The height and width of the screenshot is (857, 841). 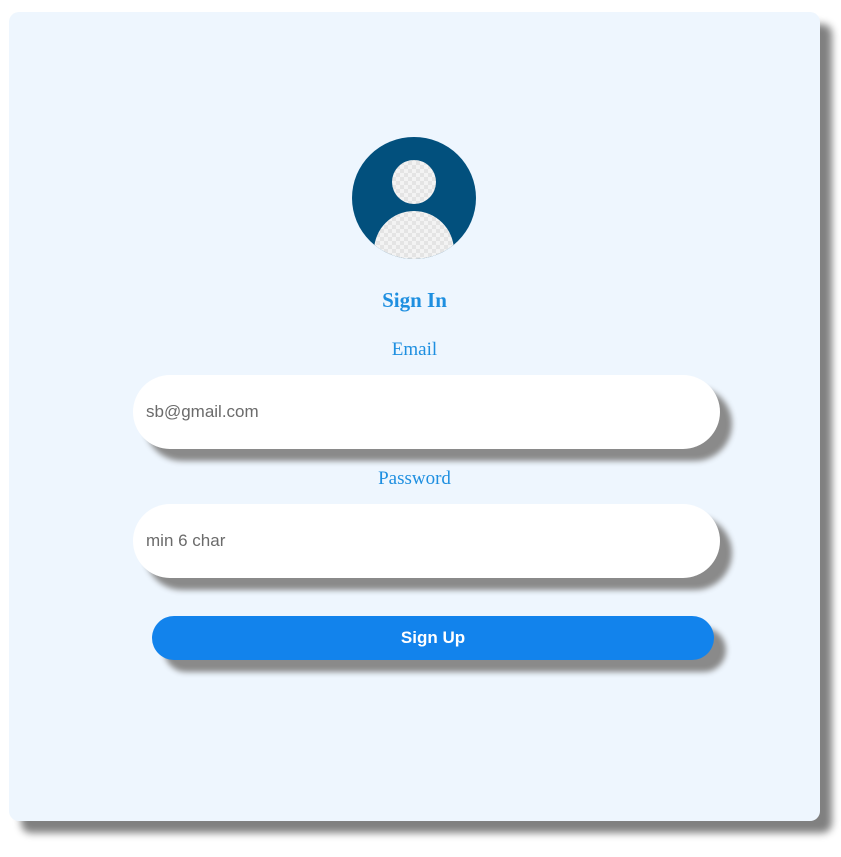 What do you see at coordinates (426, 412) in the screenshot?
I see `email-field` at bounding box center [426, 412].